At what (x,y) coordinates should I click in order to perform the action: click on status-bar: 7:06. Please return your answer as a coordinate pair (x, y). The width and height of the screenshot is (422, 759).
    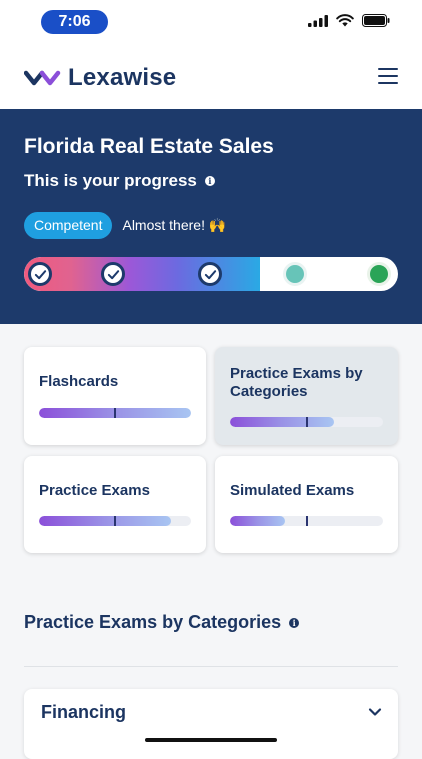
    Looking at the image, I should click on (211, 23).